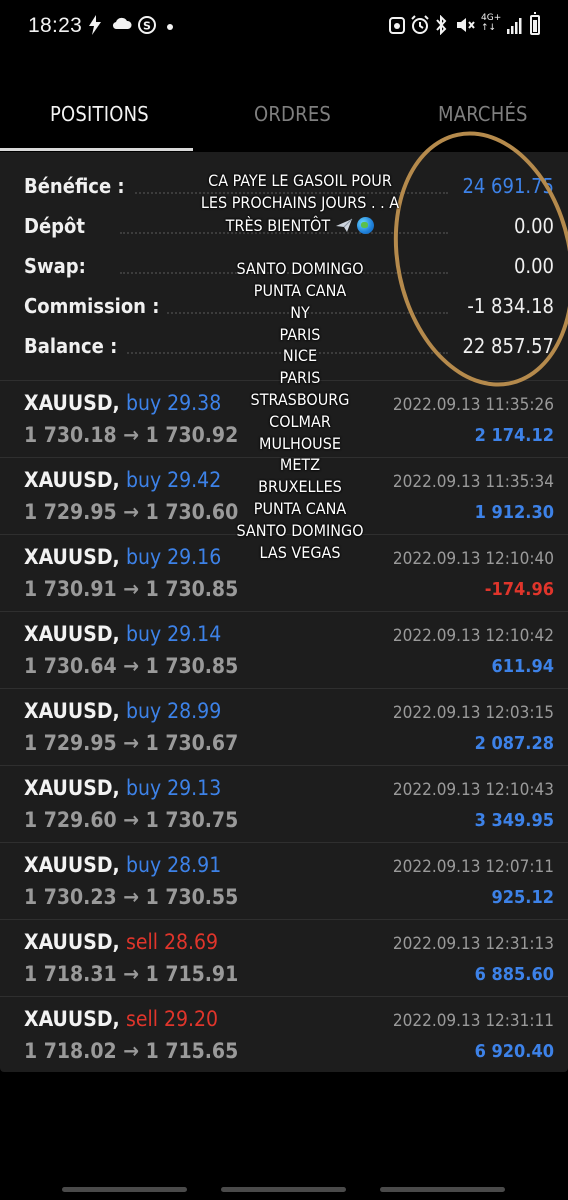 This screenshot has width=568, height=1200. What do you see at coordinates (465, 27) in the screenshot?
I see `mute-icon` at bounding box center [465, 27].